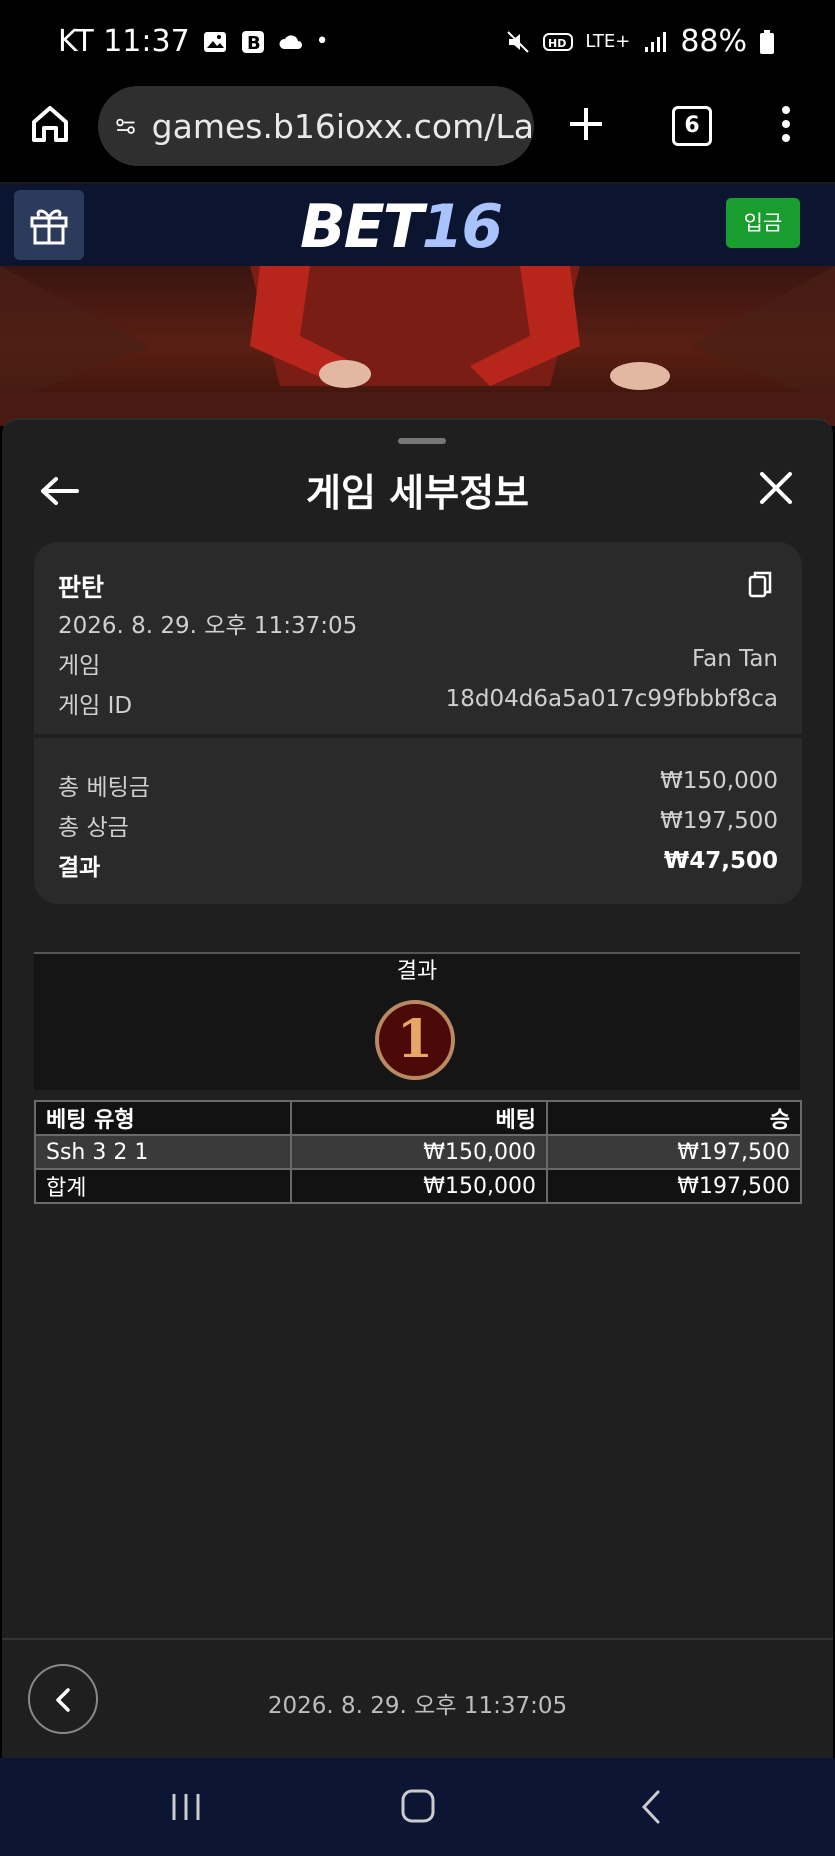 The width and height of the screenshot is (835, 1856). What do you see at coordinates (692, 126) in the screenshot?
I see `tab-switcher-button: 6` at bounding box center [692, 126].